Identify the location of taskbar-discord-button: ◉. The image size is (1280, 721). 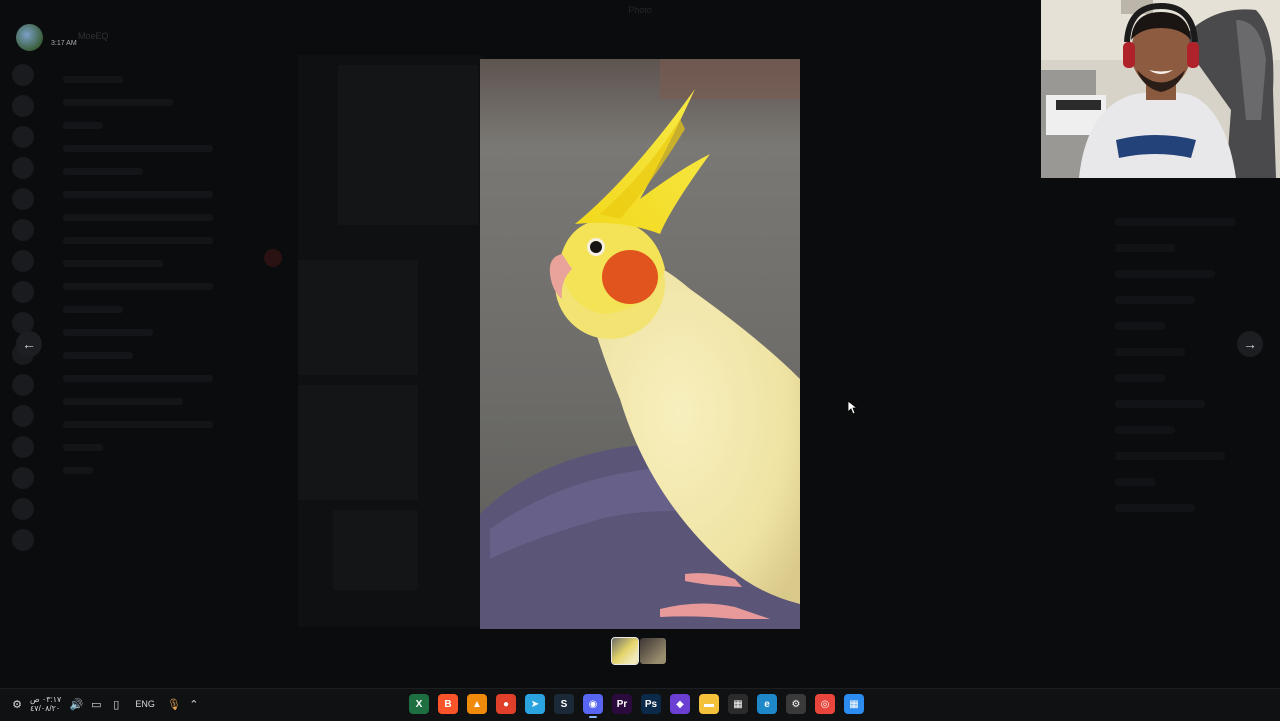
(593, 706).